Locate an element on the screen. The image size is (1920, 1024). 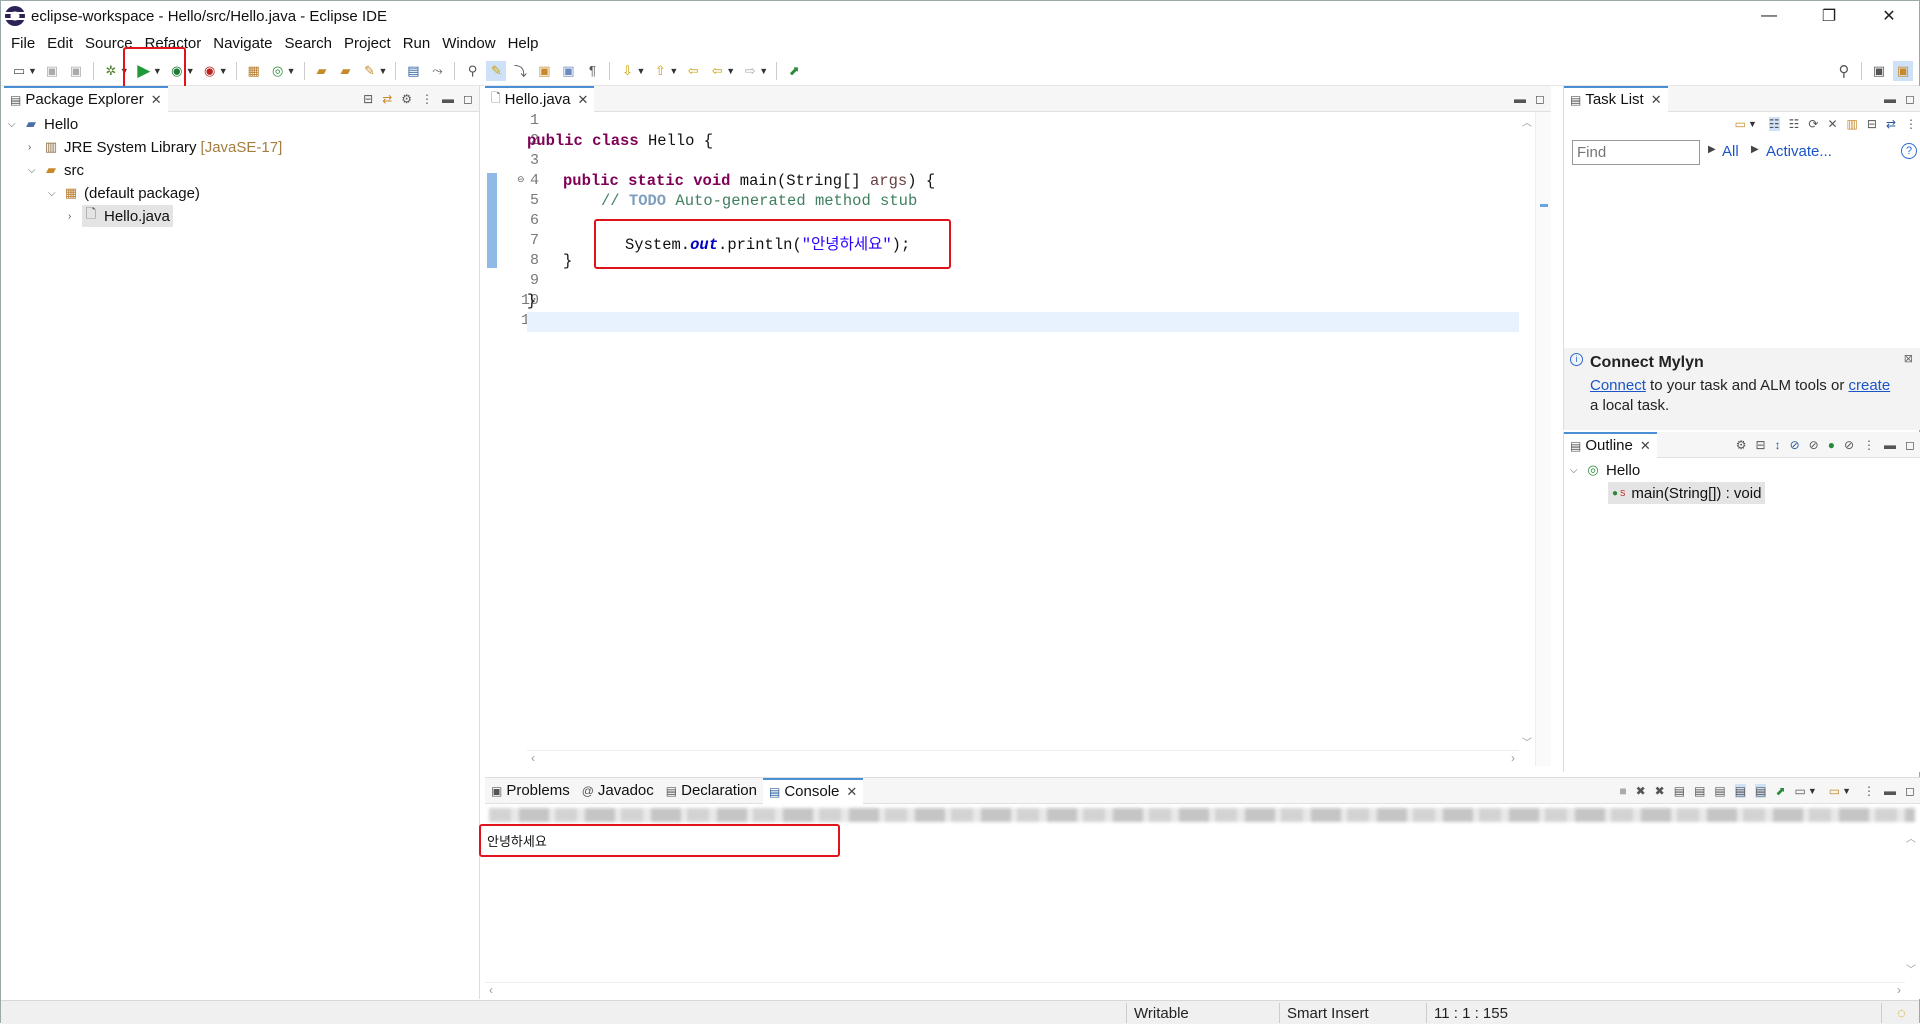
show-whitespace-icon: ¶ is located at coordinates (592, 71).